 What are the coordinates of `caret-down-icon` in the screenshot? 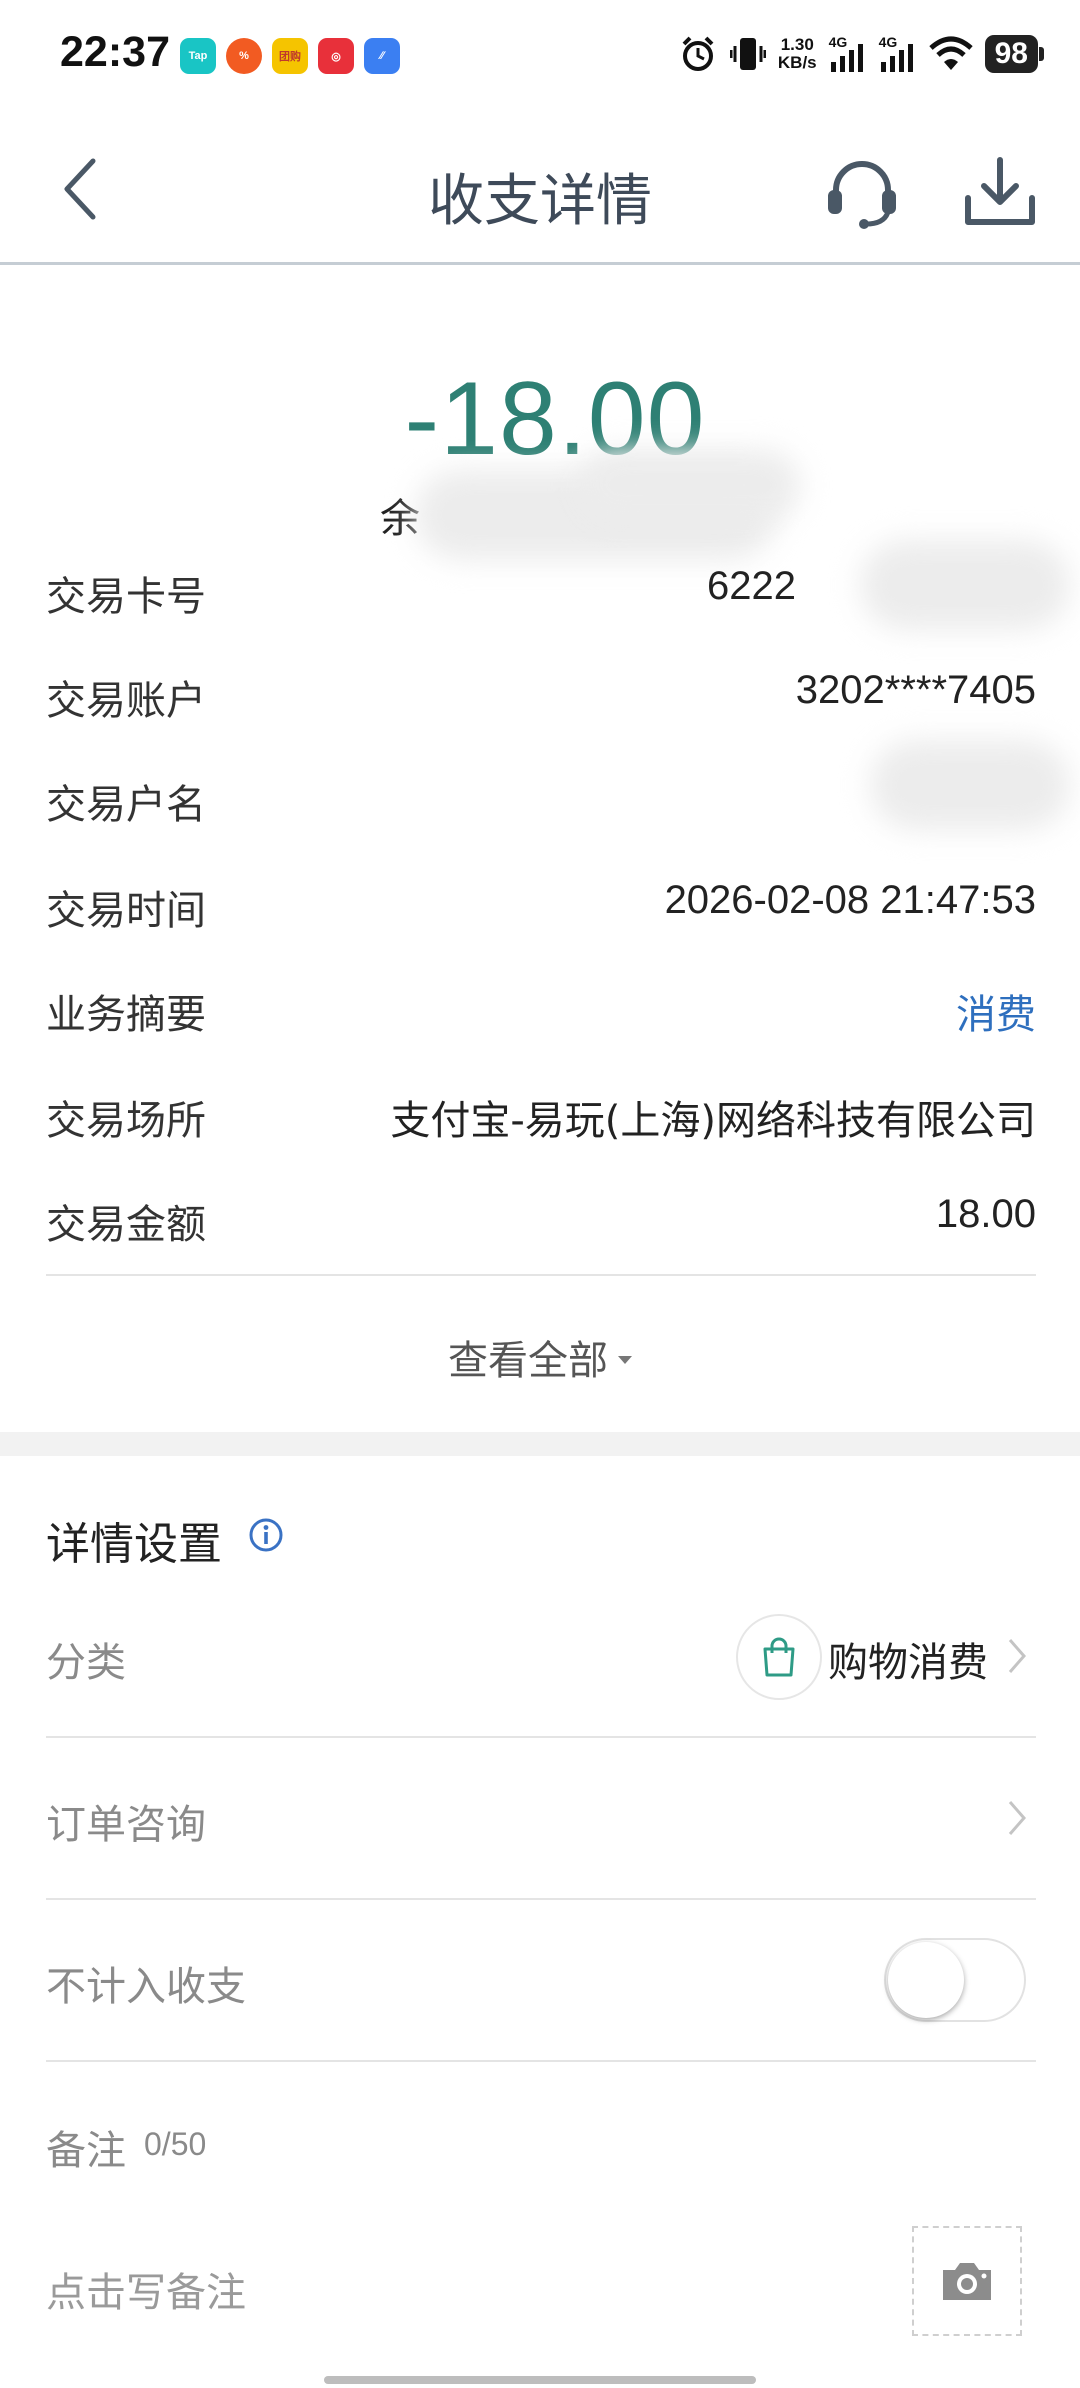 It's located at (625, 1360).